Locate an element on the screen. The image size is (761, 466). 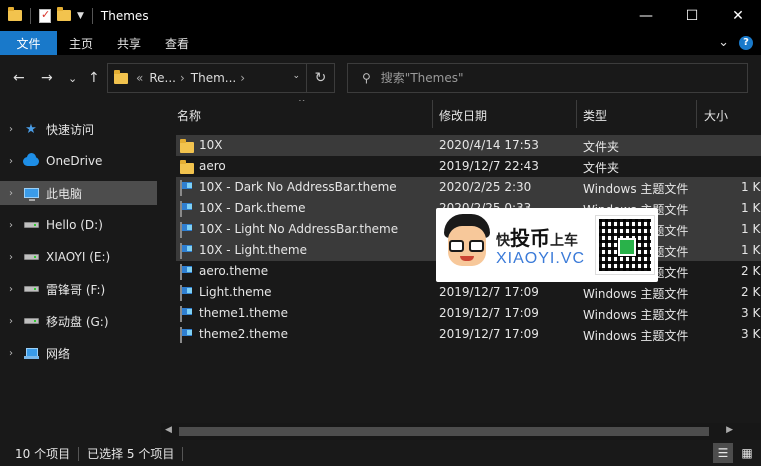
properties-icon is located at coordinates (45, 15).